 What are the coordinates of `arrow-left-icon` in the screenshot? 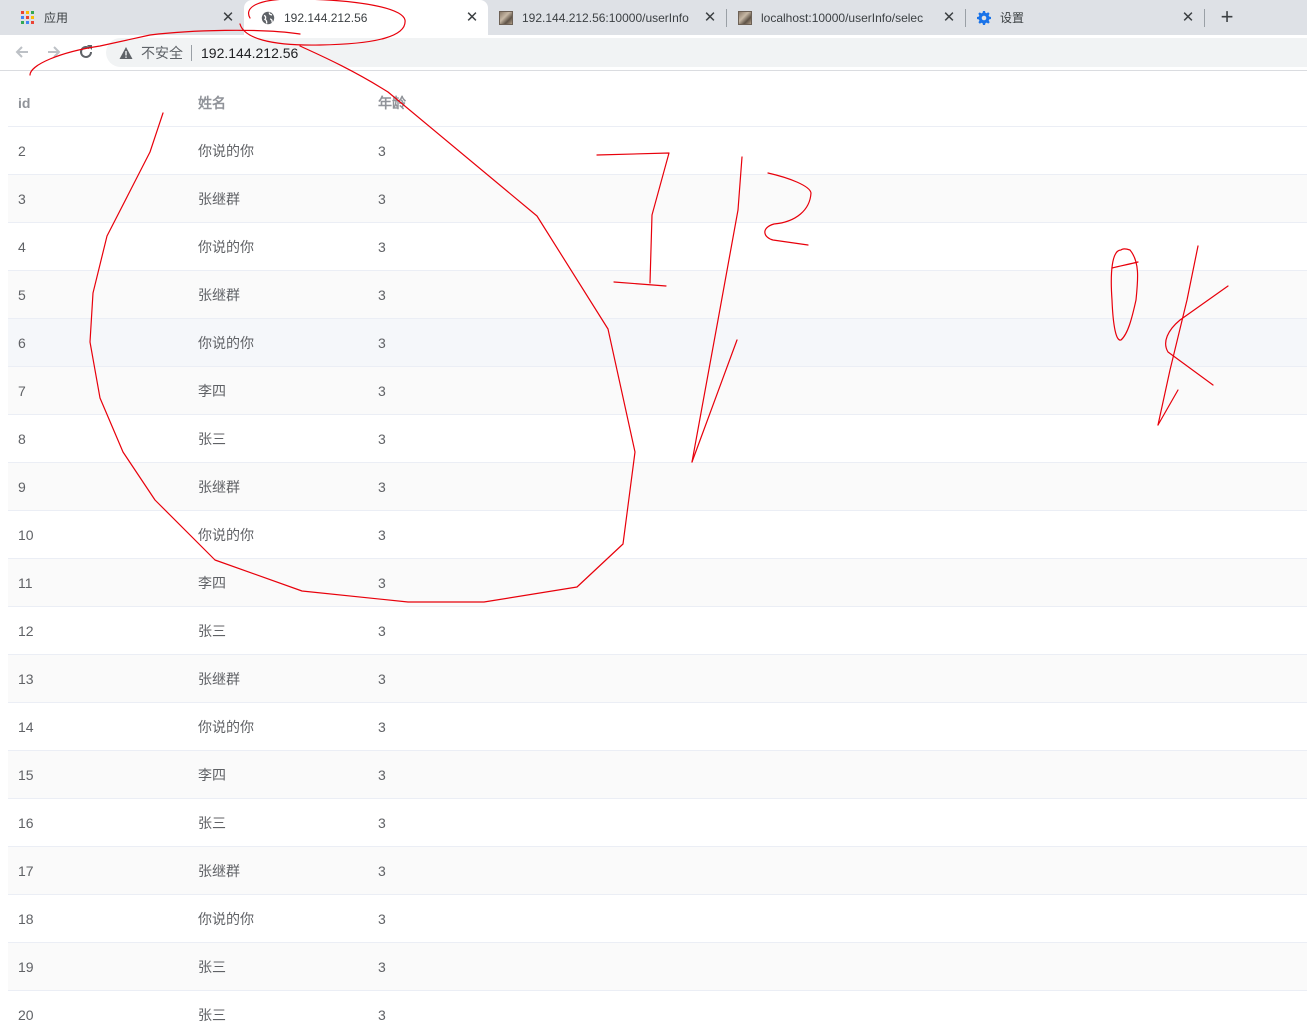 It's located at (21, 52).